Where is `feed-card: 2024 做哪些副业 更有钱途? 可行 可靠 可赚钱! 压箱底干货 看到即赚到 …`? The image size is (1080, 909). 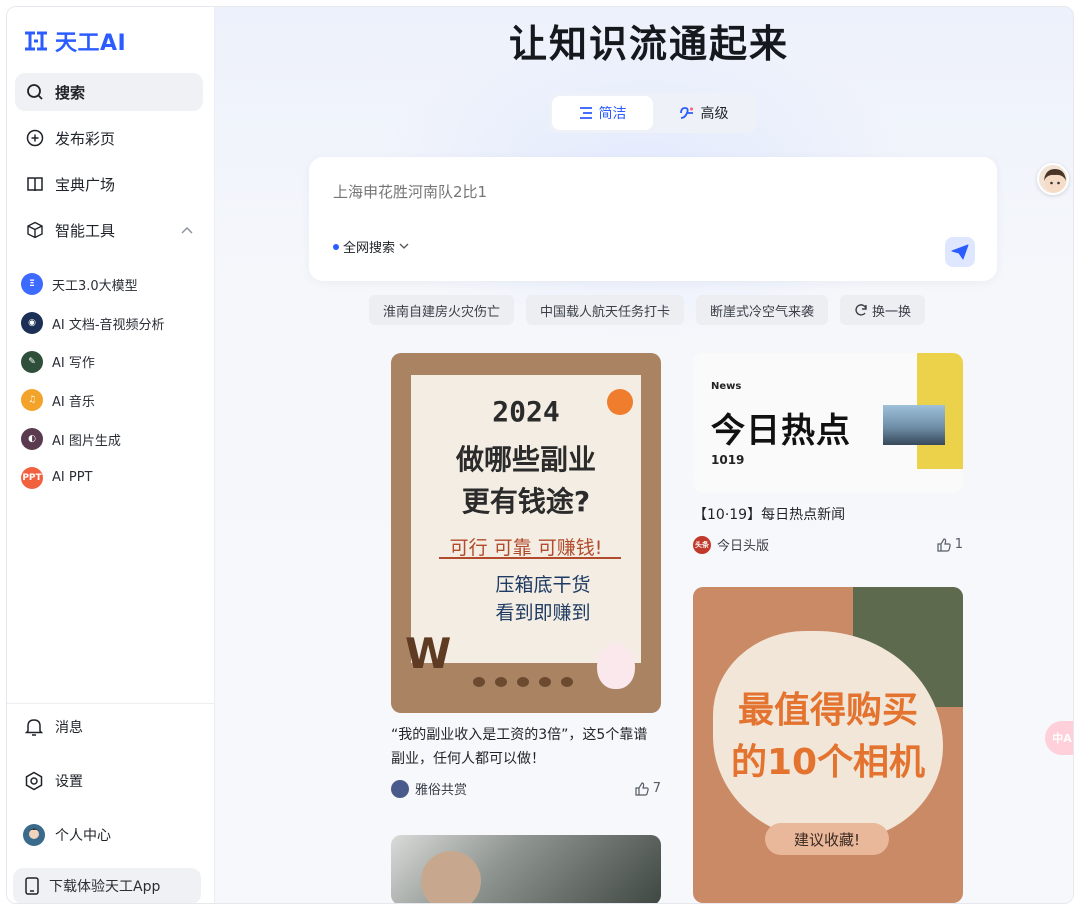 feed-card: 2024 做哪些副业 更有钱途? 可行 可靠 可赚钱! 压箱底干货 看到即赚到 … is located at coordinates (526, 575).